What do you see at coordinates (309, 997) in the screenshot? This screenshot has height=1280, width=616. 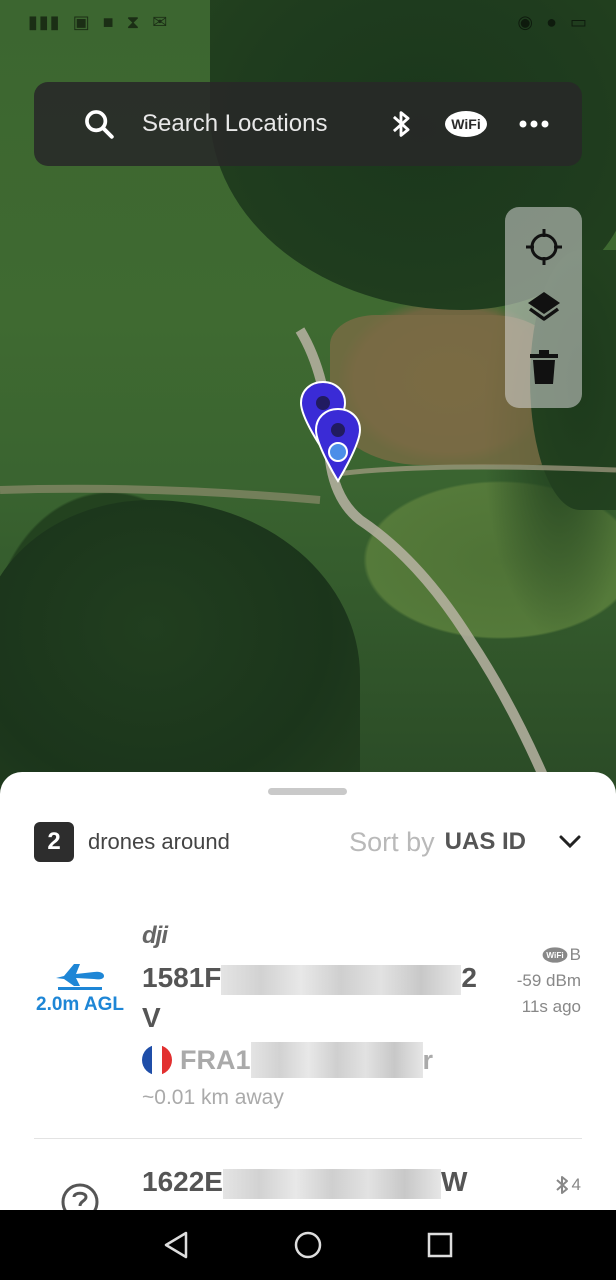 I see `uas-id: 1581F 2 V` at bounding box center [309, 997].